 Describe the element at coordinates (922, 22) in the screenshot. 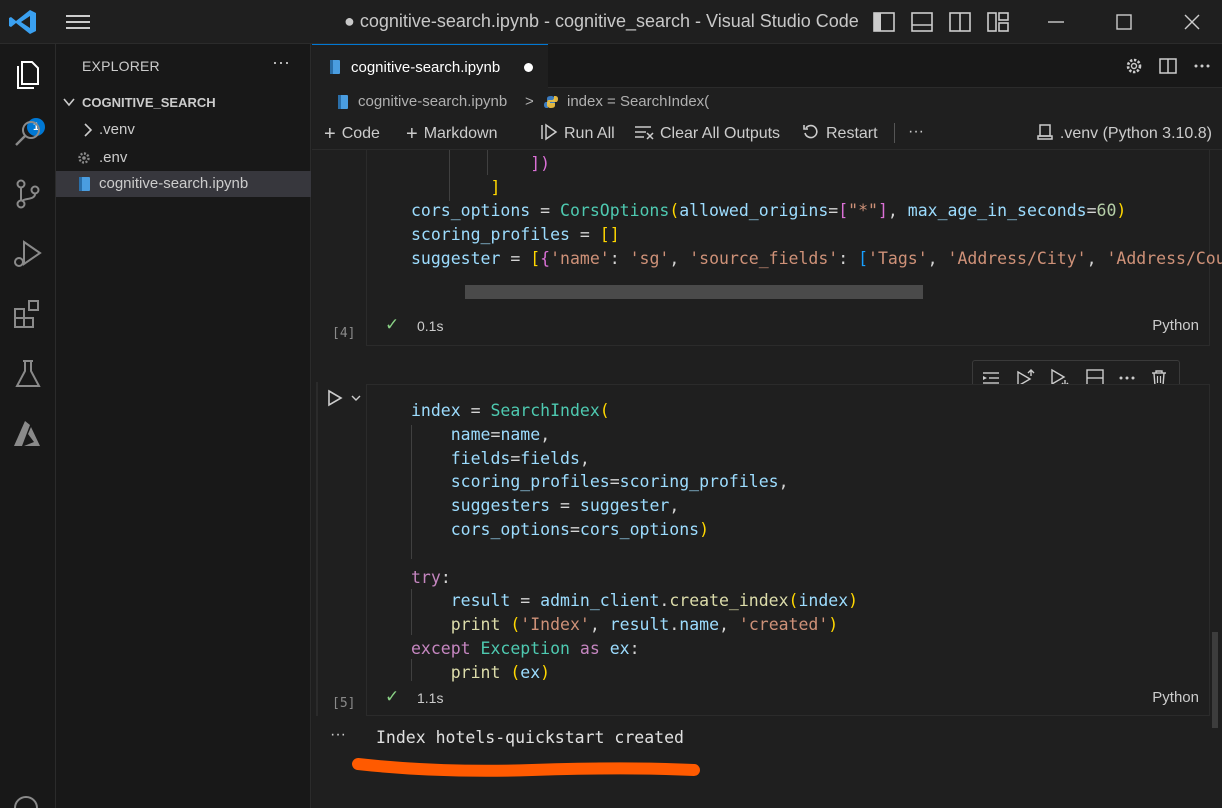

I see `toggle-panel-icon` at that location.